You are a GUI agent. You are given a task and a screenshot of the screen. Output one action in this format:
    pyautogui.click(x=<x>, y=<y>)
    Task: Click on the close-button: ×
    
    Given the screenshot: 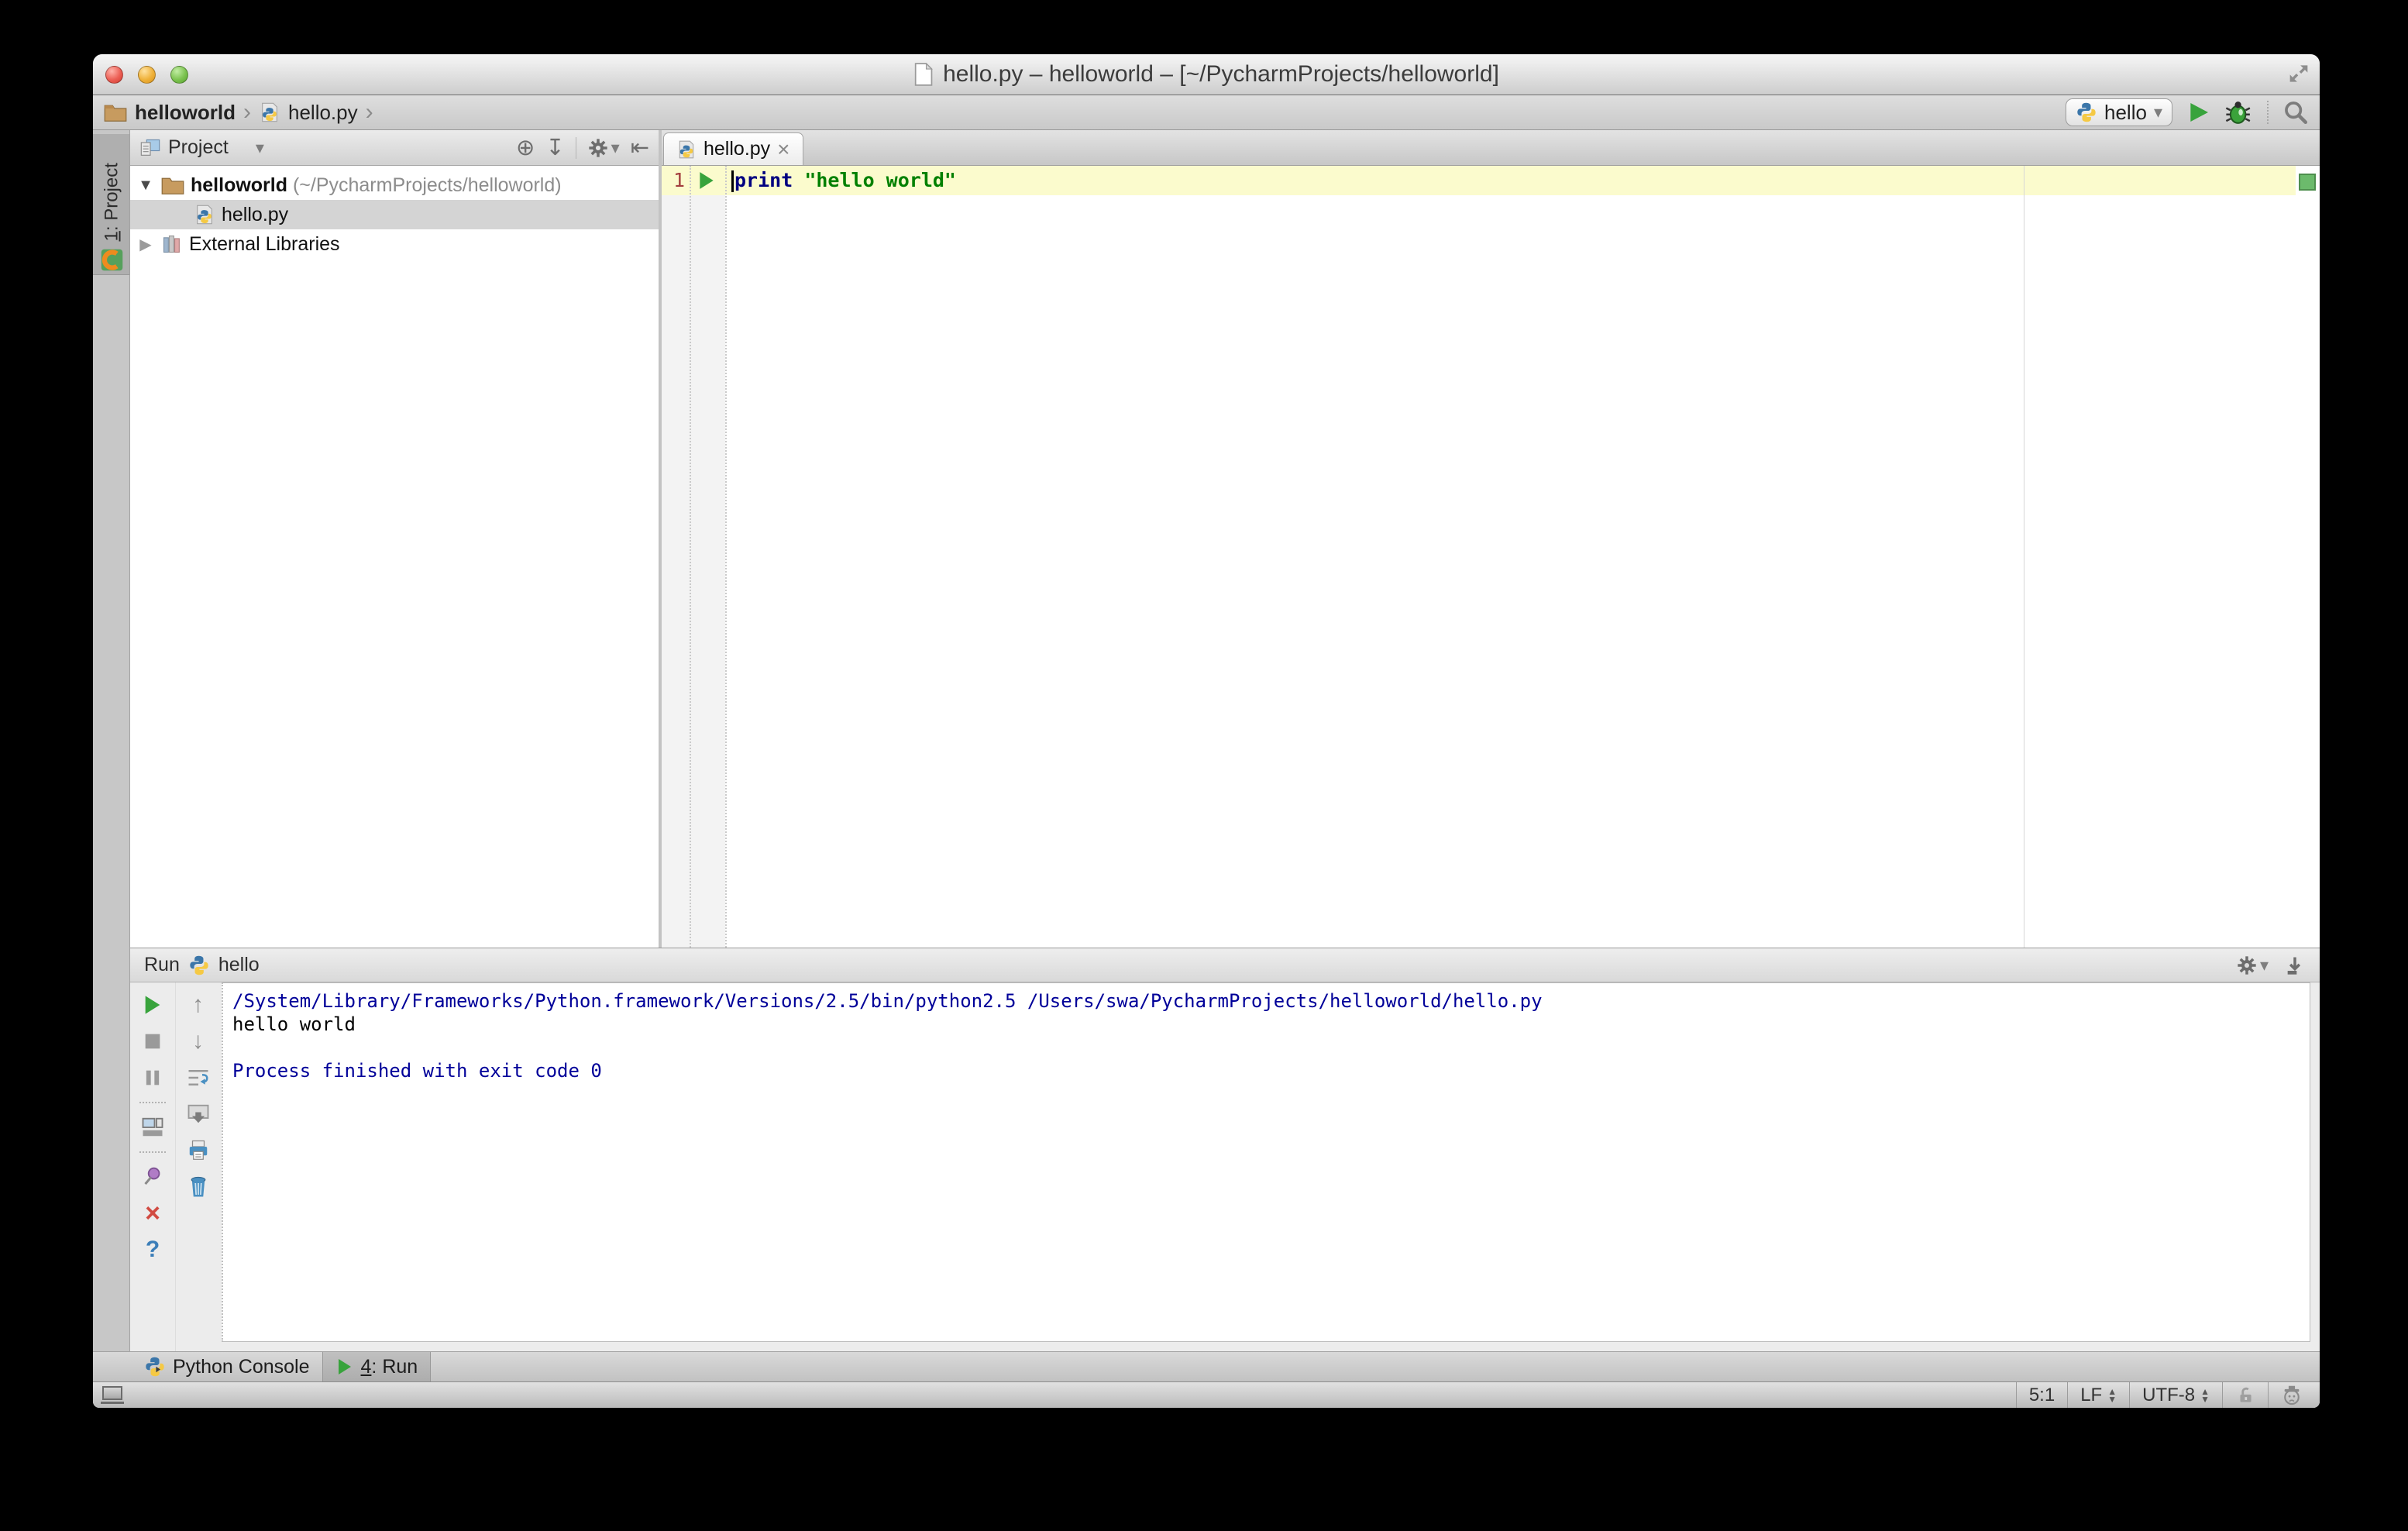 What is the action you would take?
    pyautogui.click(x=152, y=1213)
    